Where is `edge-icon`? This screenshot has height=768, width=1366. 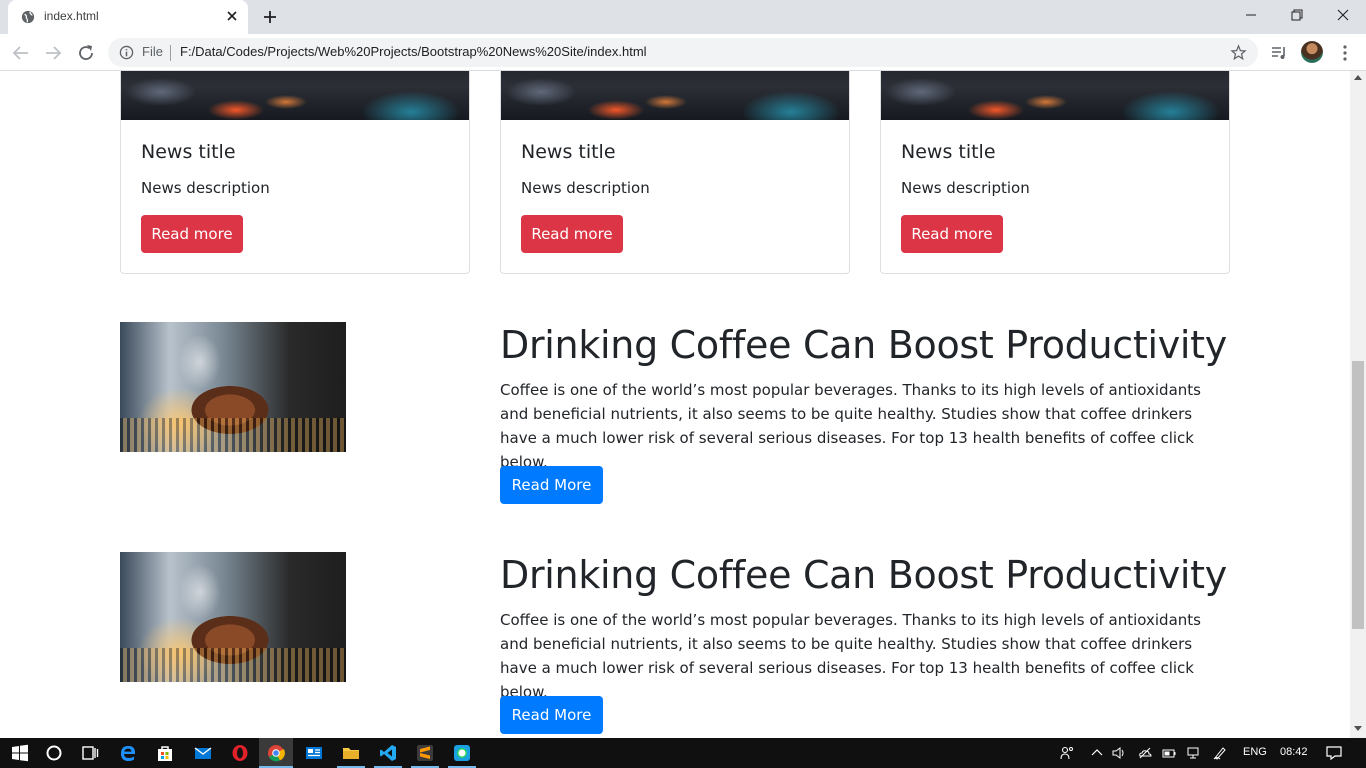 edge-icon is located at coordinates (128, 753).